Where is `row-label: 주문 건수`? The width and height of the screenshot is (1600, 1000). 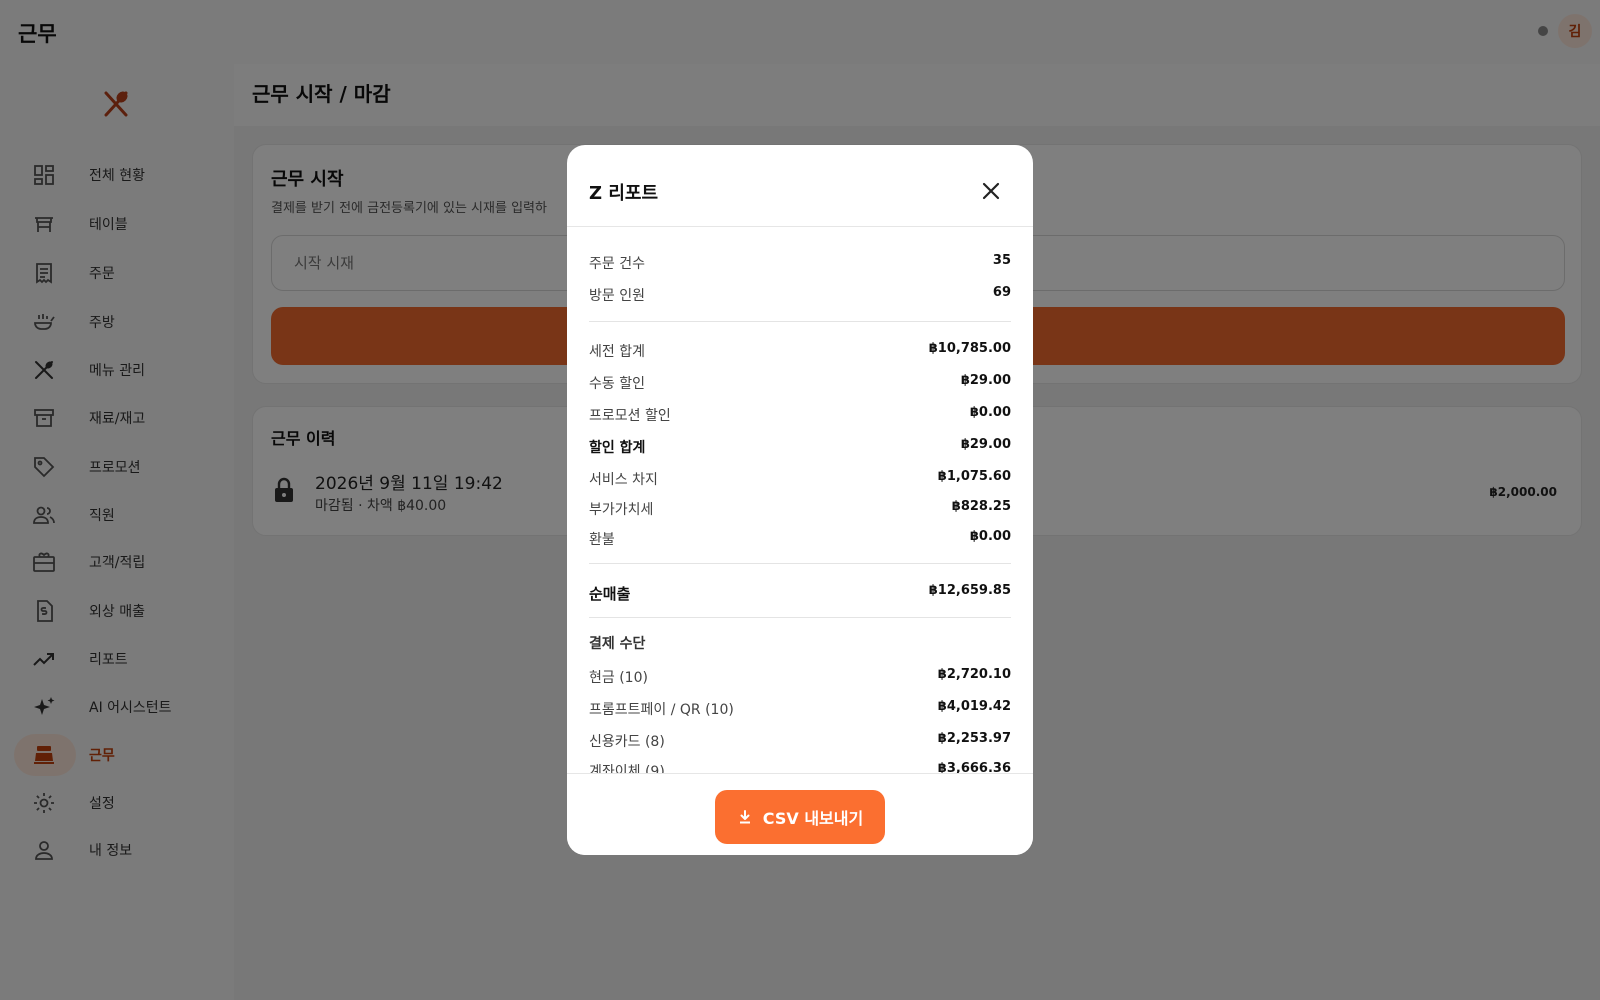
row-label: 주문 건수 is located at coordinates (617, 264).